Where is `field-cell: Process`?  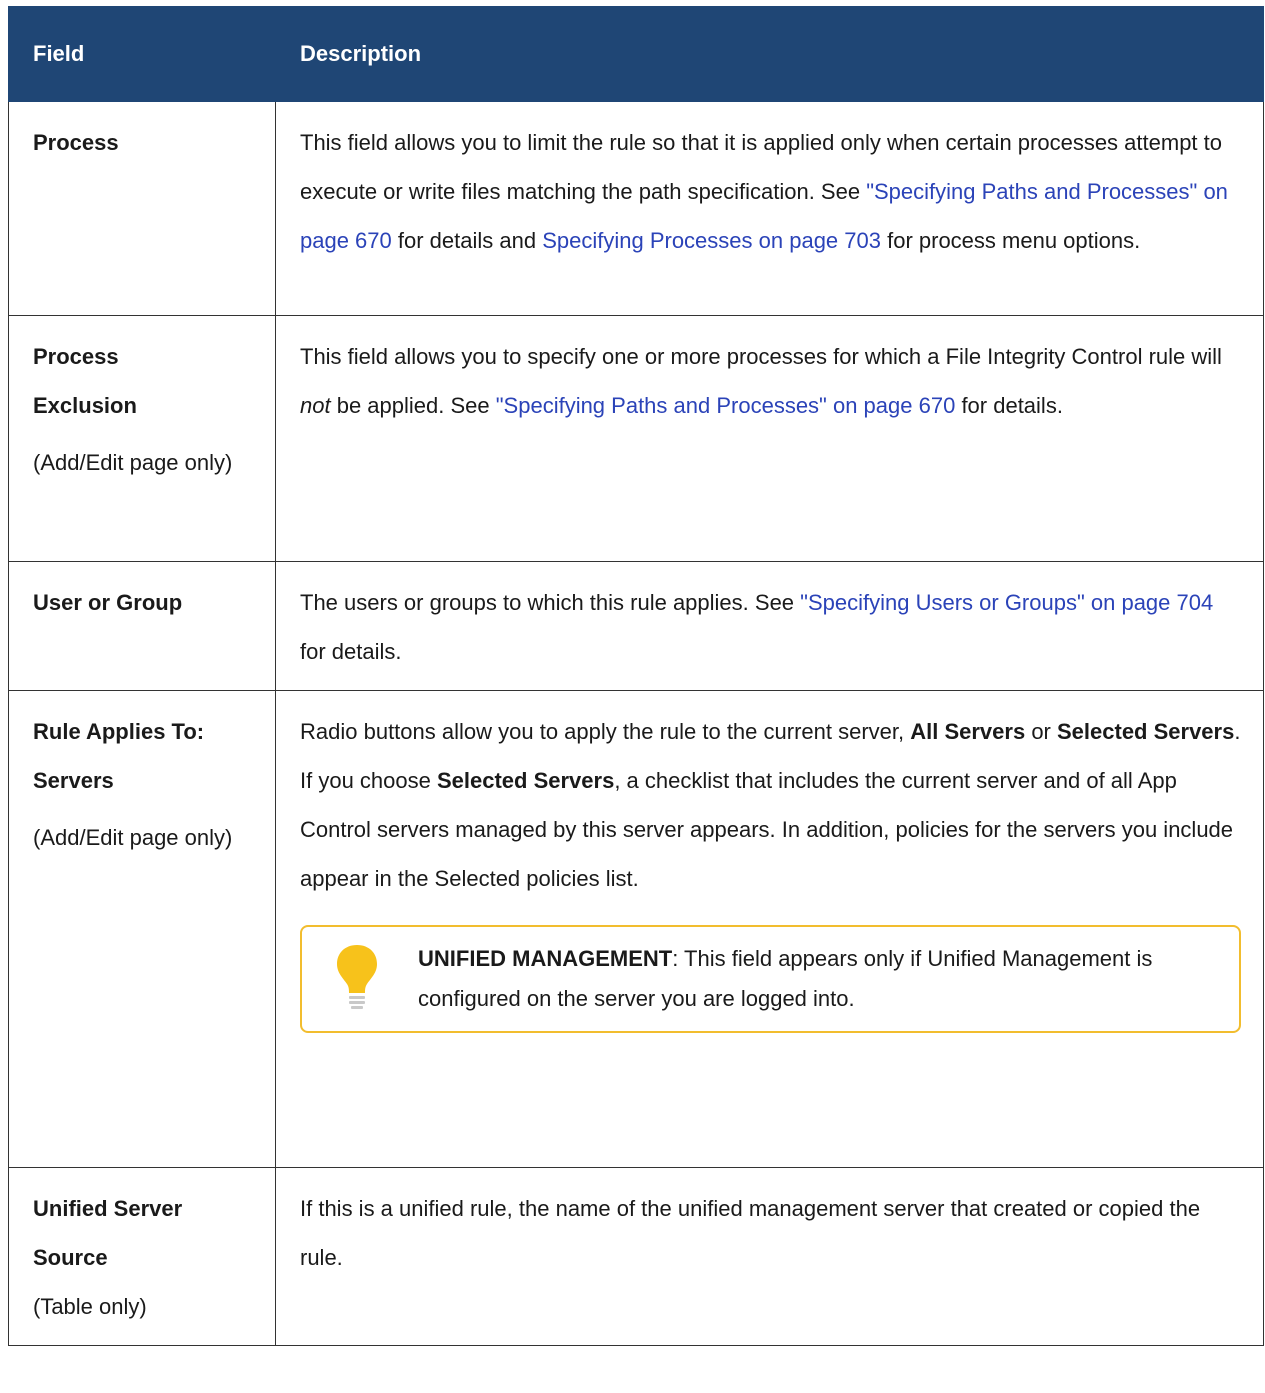 field-cell: Process is located at coordinates (142, 208).